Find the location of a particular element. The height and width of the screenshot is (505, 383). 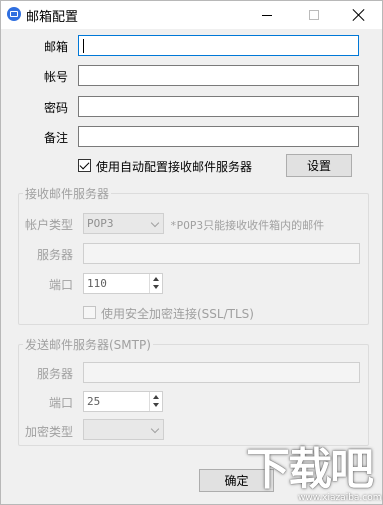

maximize-button is located at coordinates (314, 15).